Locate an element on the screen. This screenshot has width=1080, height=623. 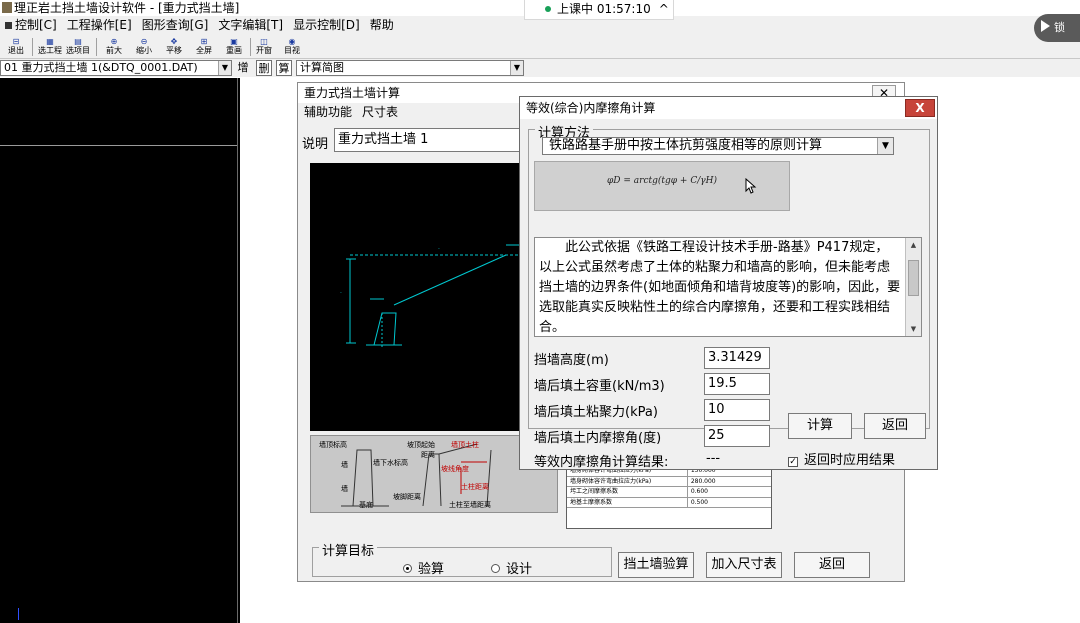
menu-size-table: 尺寸表 is located at coordinates (380, 112).